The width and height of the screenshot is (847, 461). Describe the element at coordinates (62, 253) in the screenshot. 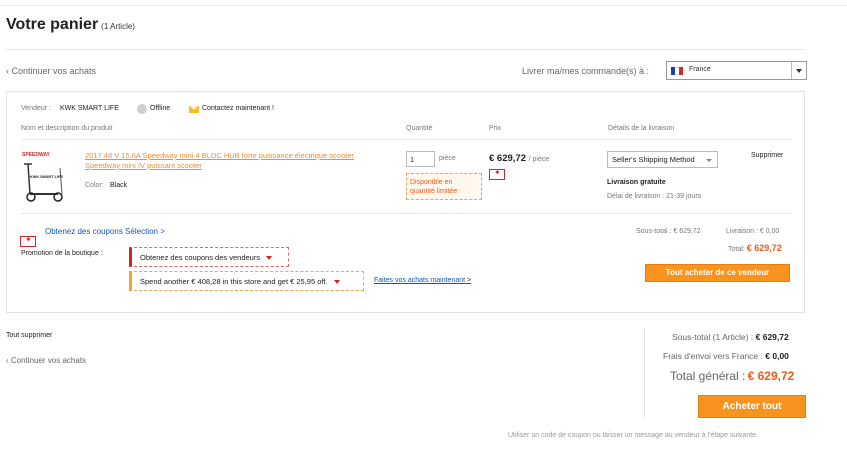

I see `store-promo-label: Promotion de la boutique :` at that location.